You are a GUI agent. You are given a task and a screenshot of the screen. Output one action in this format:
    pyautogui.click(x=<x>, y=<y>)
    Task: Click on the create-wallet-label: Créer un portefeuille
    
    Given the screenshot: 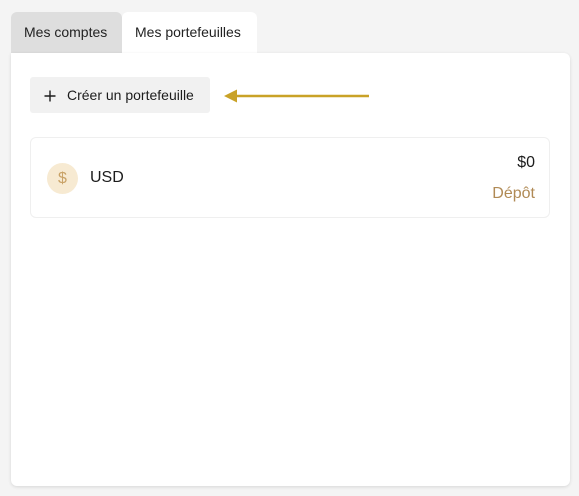 What is the action you would take?
    pyautogui.click(x=130, y=95)
    